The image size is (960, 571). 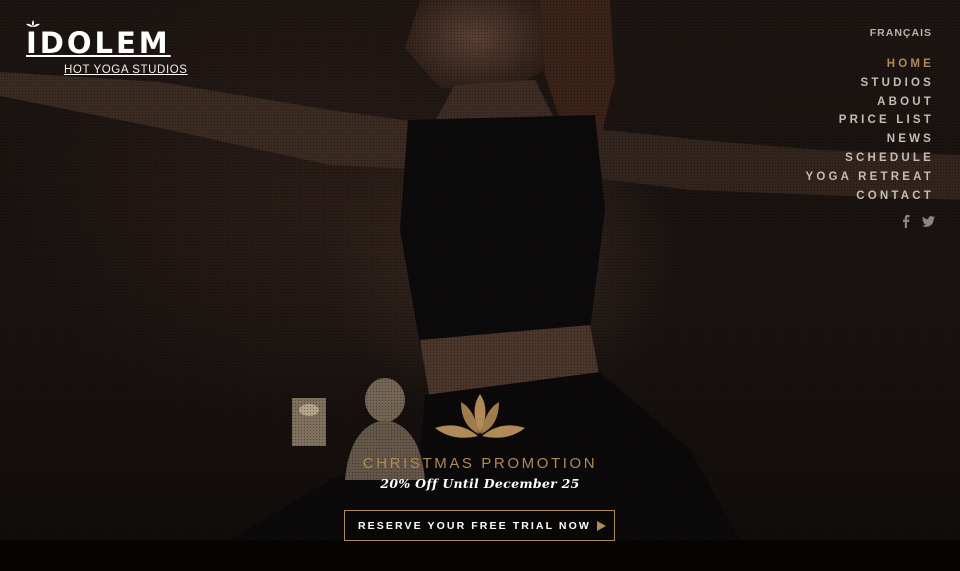 What do you see at coordinates (906, 221) in the screenshot?
I see `facebook-icon` at bounding box center [906, 221].